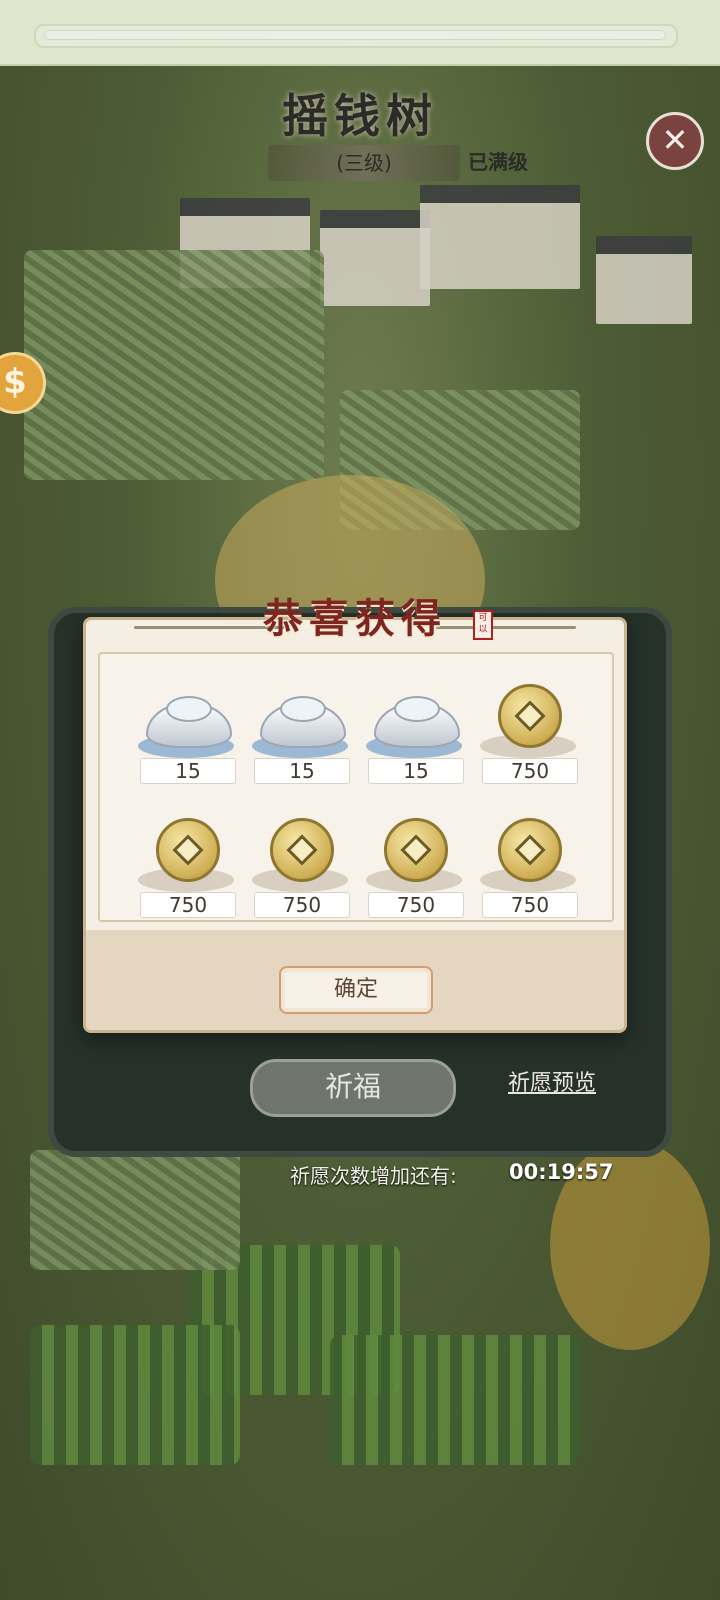  Describe the element at coordinates (483, 625) in the screenshot. I see `red-seal-stamp: 可以` at that location.